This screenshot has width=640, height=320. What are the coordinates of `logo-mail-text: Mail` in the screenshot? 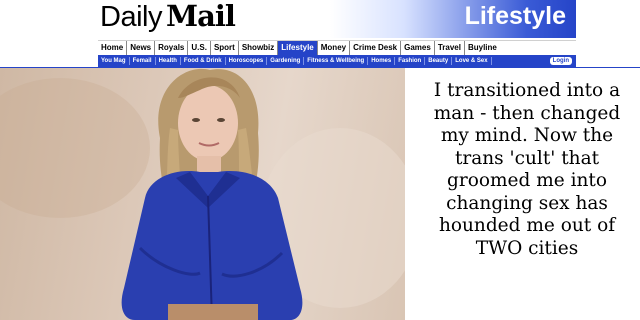 It's located at (200, 16).